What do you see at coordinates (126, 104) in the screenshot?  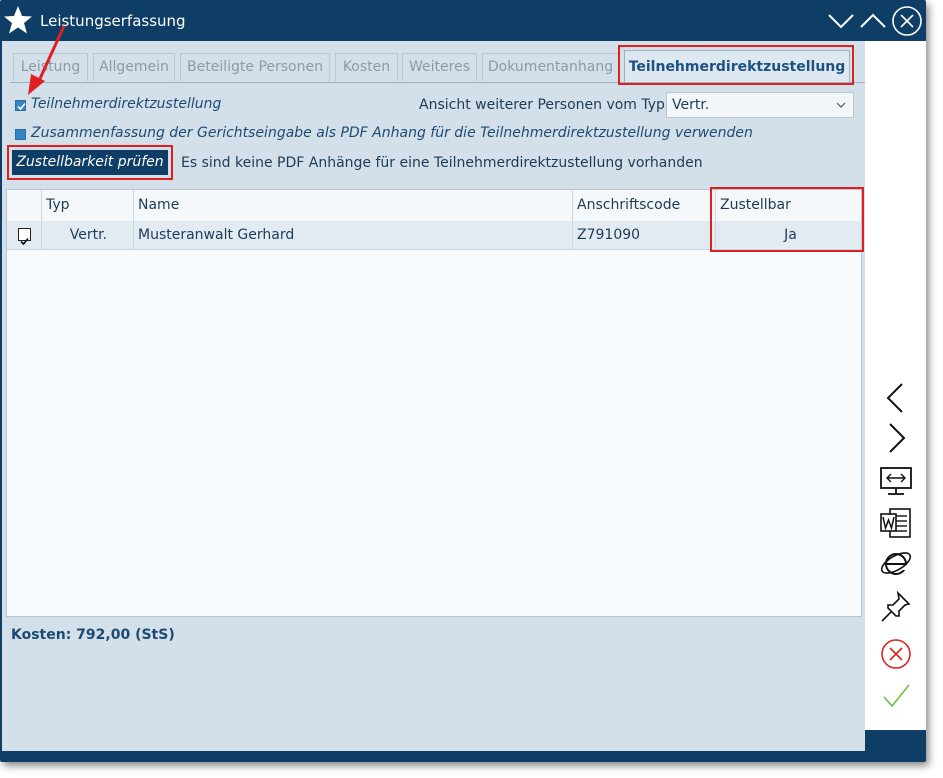 I see `direct-delivery-label: Teilnehmerdirektzustellung` at bounding box center [126, 104].